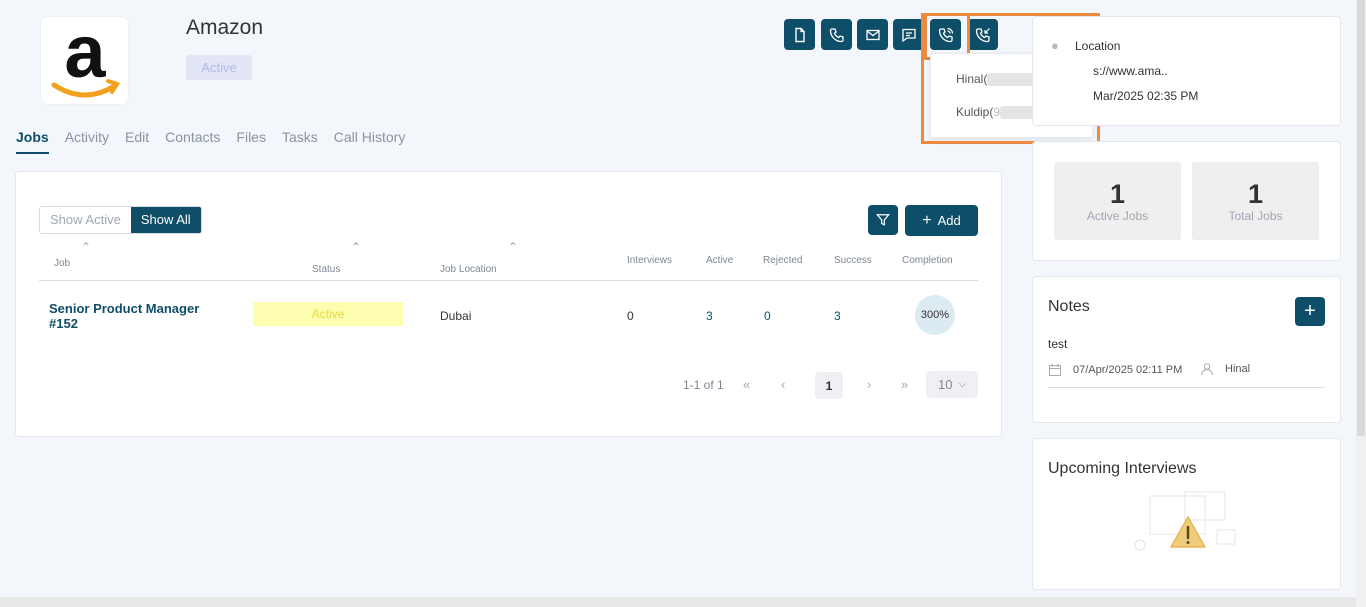  I want to click on message-button, so click(908, 34).